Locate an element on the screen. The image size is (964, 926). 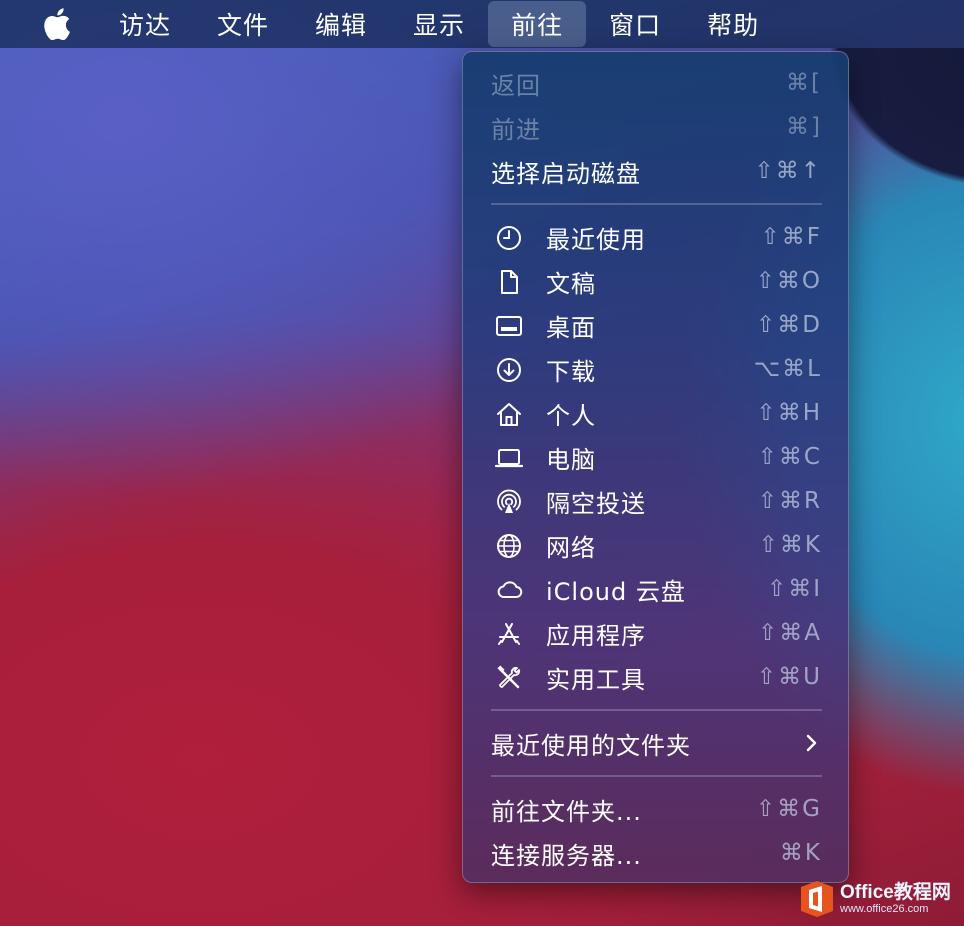
menu-item-label: iCloud 云盘 is located at coordinates (616, 591).